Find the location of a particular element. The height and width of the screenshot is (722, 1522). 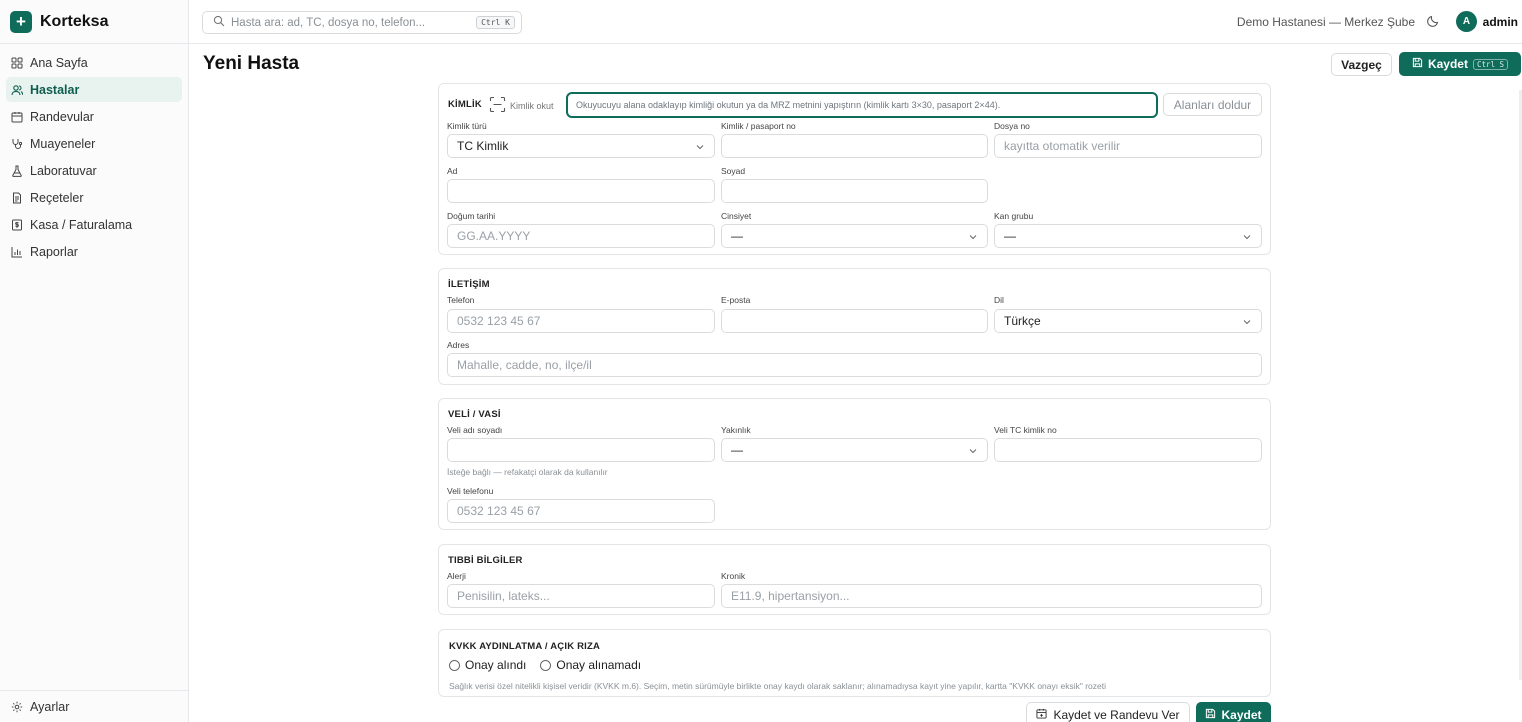

sidebar-item-laboratuvar: Laboratuvar is located at coordinates (94, 170).